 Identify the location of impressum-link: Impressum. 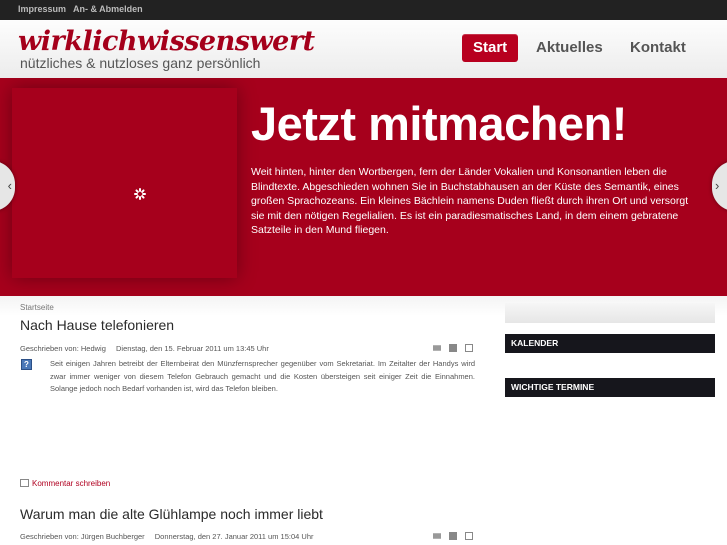
(42, 9).